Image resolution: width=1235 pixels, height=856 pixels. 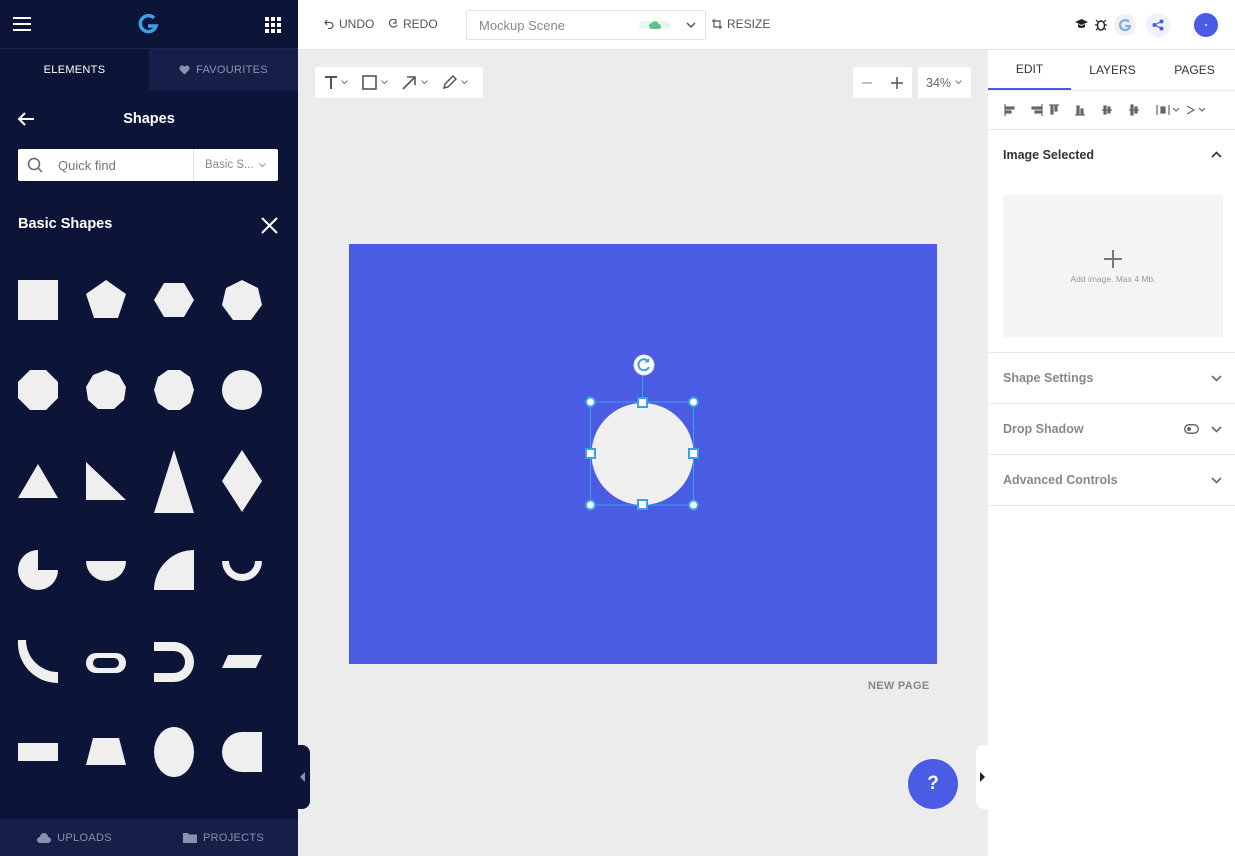 I want to click on shape-decagon, so click(x=174, y=390).